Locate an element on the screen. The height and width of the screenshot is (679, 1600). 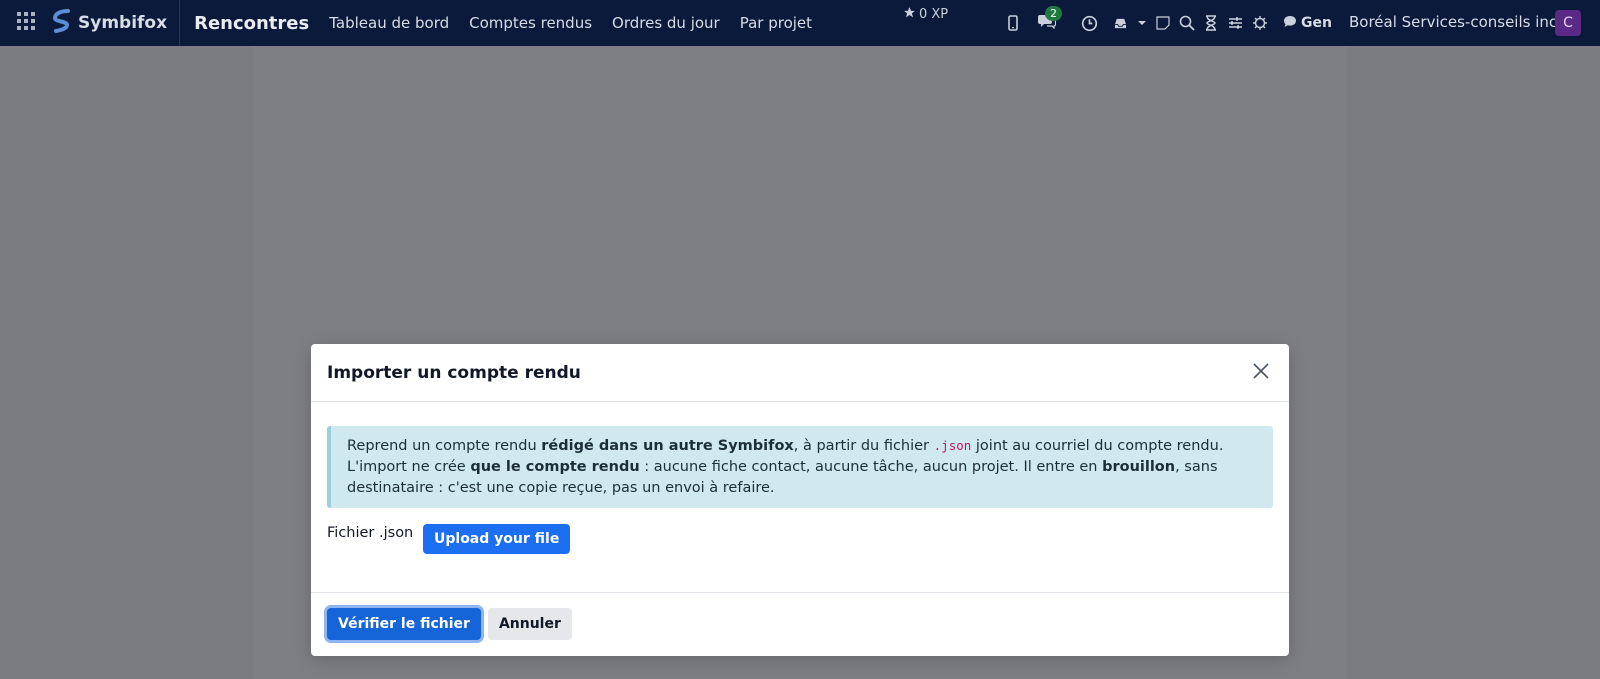
file-field-row: Fichier .json Upload your file is located at coordinates (800, 539).